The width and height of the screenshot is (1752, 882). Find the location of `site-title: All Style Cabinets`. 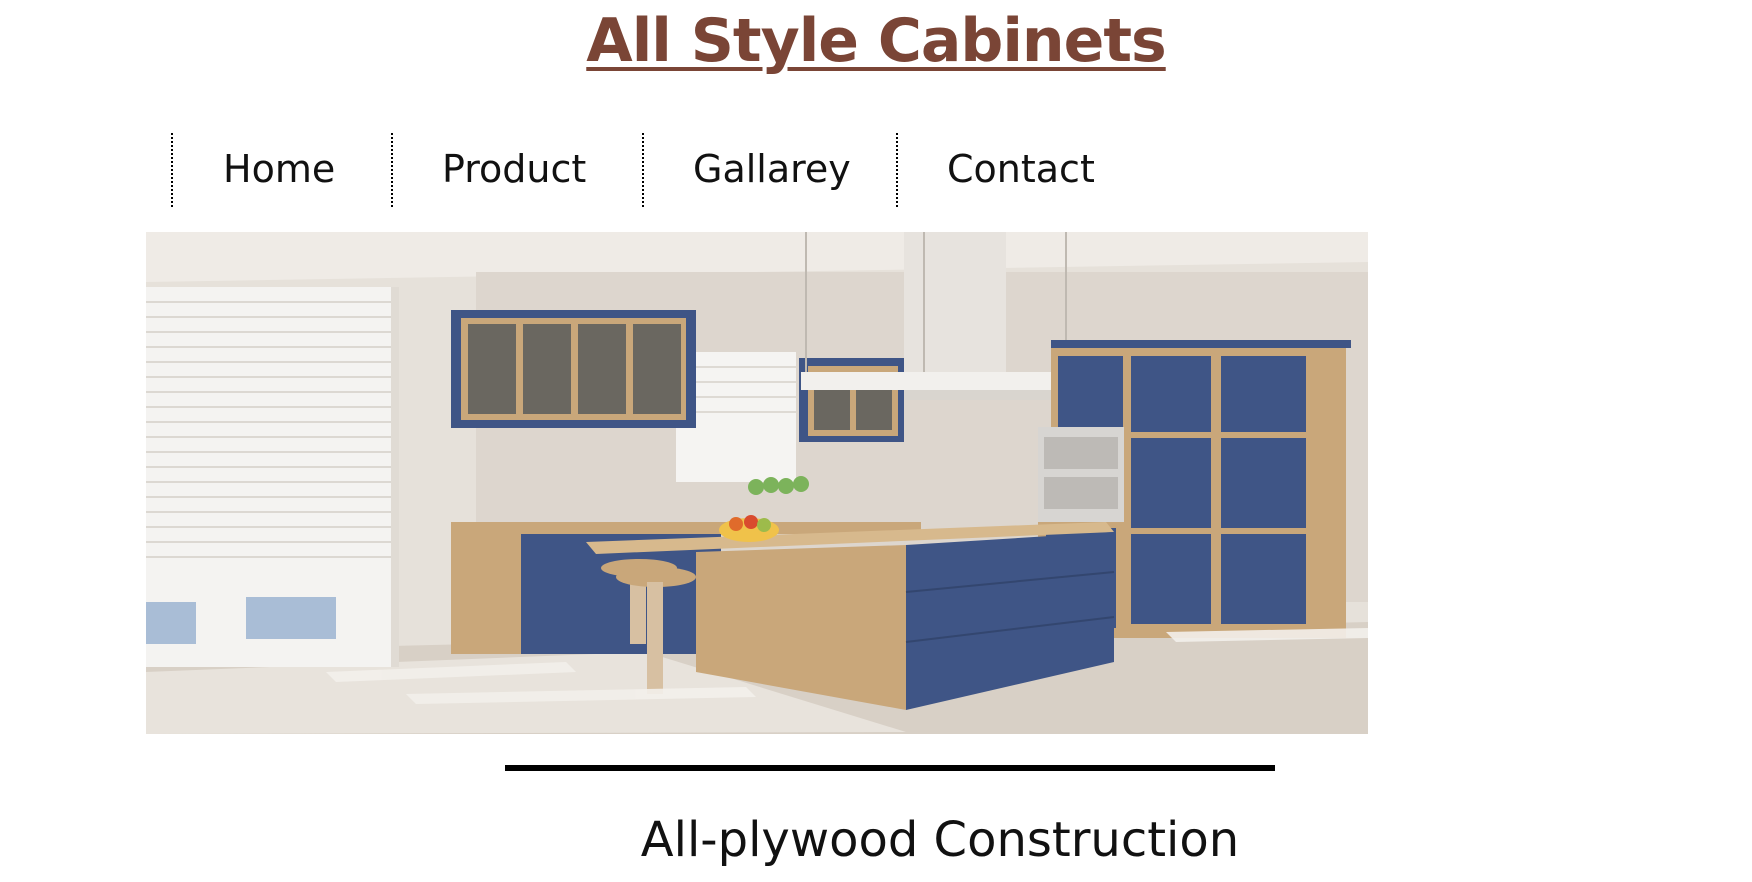

site-title: All Style Cabinets is located at coordinates (876, 41).